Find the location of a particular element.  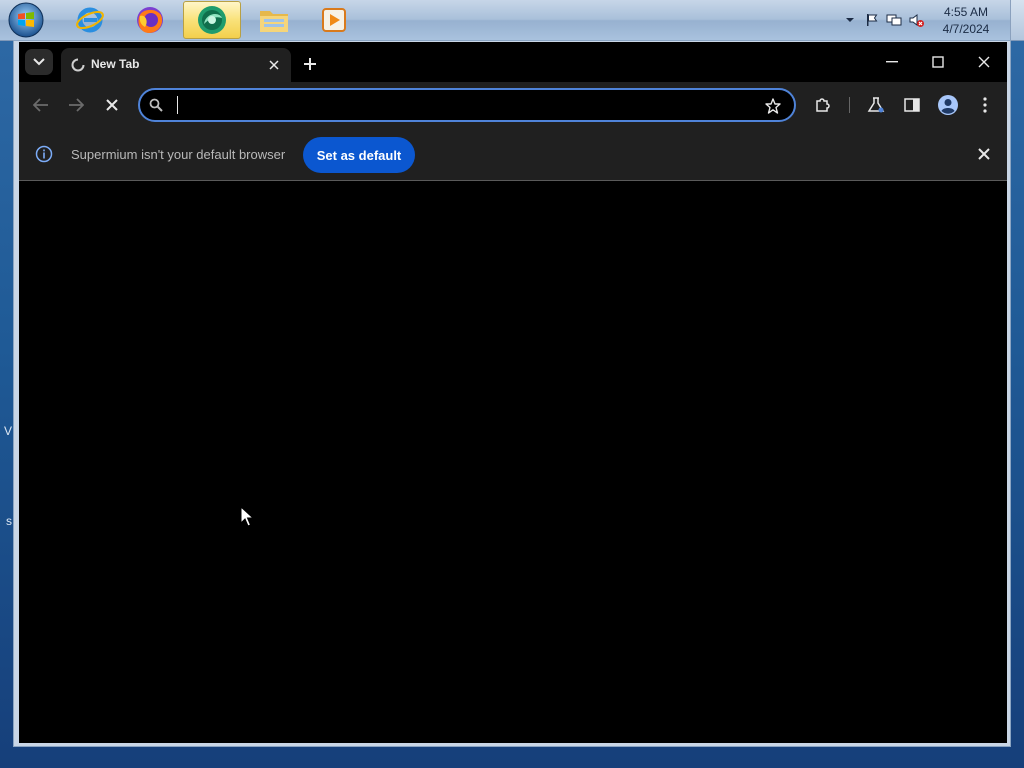

labs-button is located at coordinates (876, 105).